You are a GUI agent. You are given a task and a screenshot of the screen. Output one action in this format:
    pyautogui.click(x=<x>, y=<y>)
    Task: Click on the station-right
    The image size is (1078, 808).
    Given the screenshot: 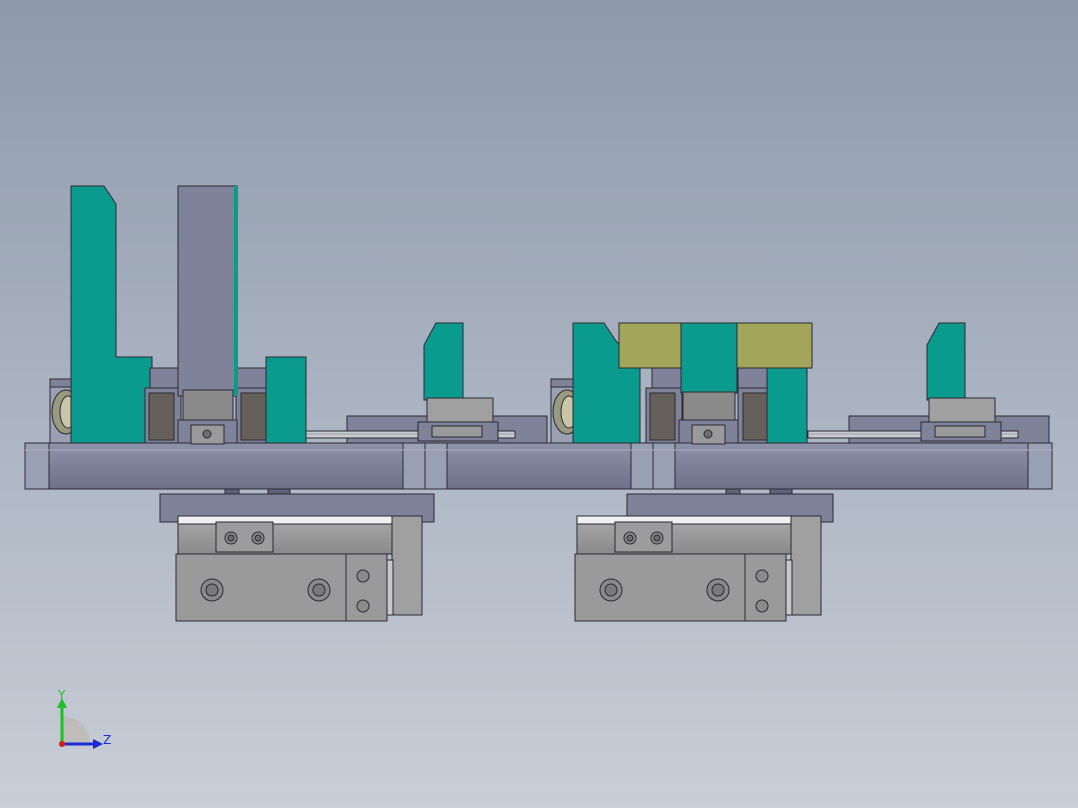 What is the action you would take?
    pyautogui.click(x=776, y=383)
    